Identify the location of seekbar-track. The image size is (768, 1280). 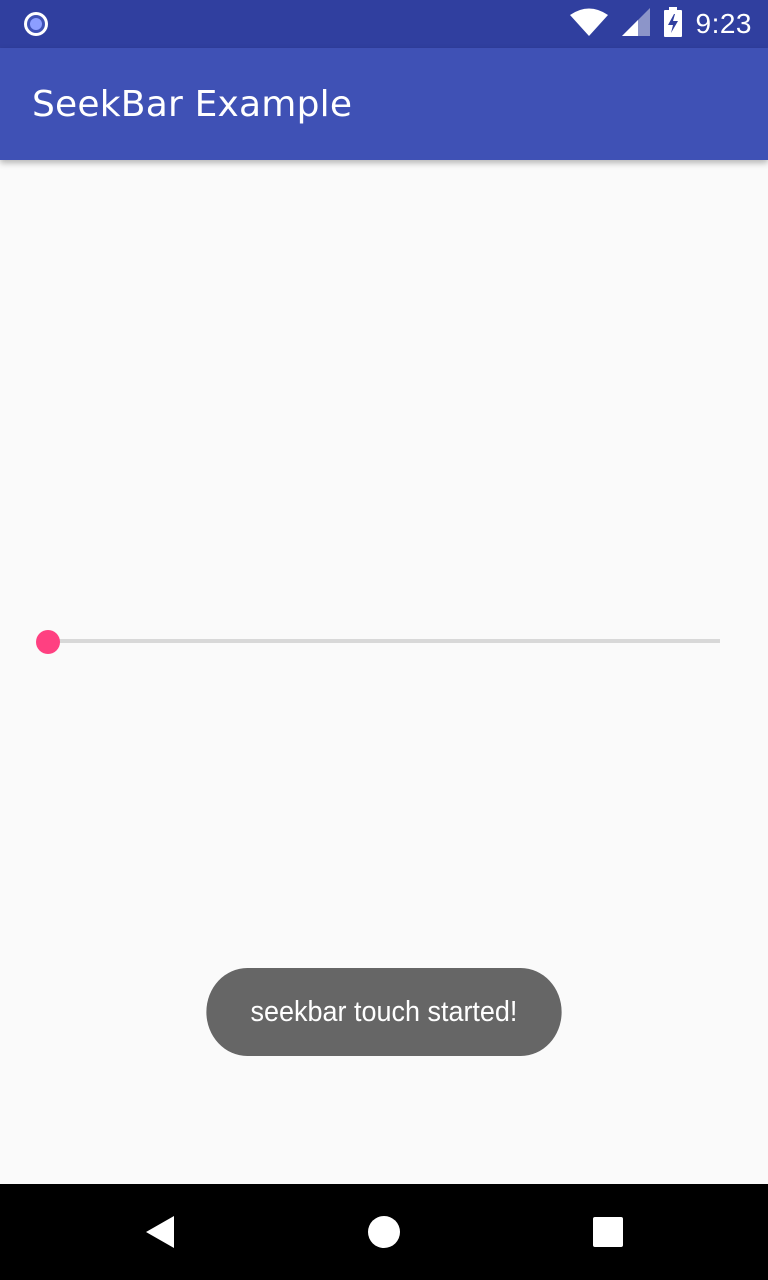
(384, 641).